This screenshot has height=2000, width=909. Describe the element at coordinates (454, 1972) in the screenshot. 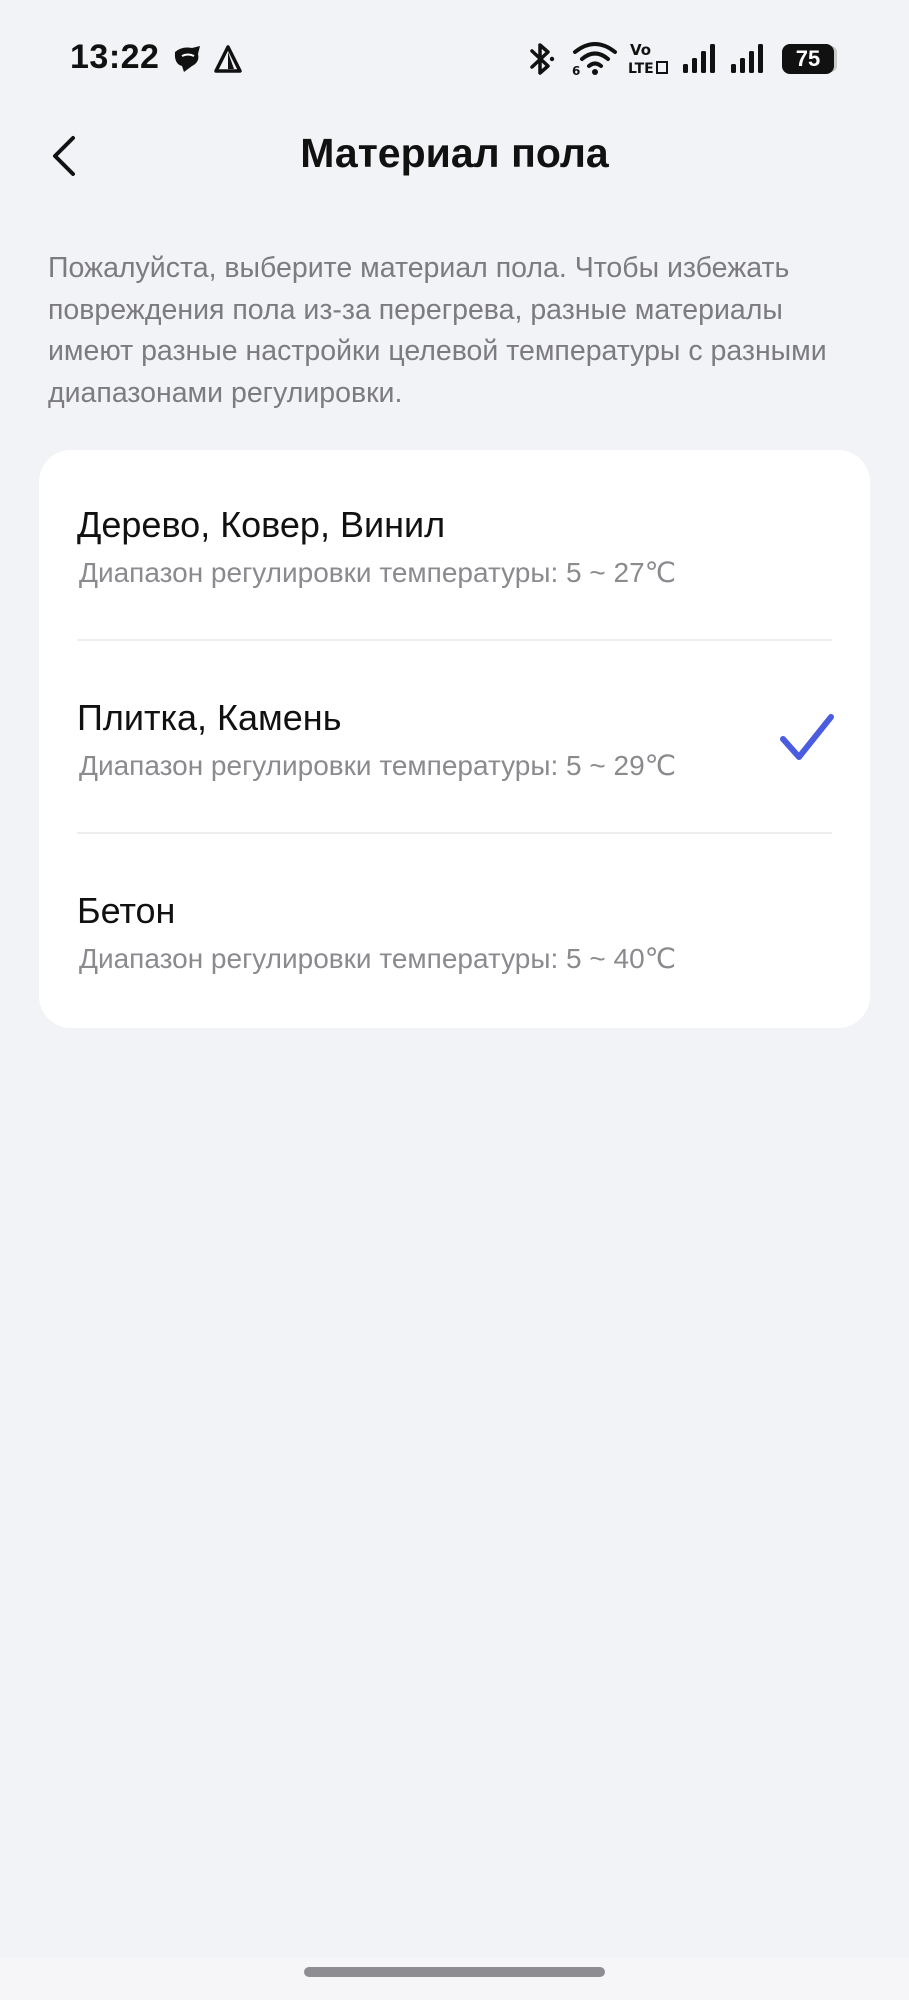

I see `home-indicator` at that location.